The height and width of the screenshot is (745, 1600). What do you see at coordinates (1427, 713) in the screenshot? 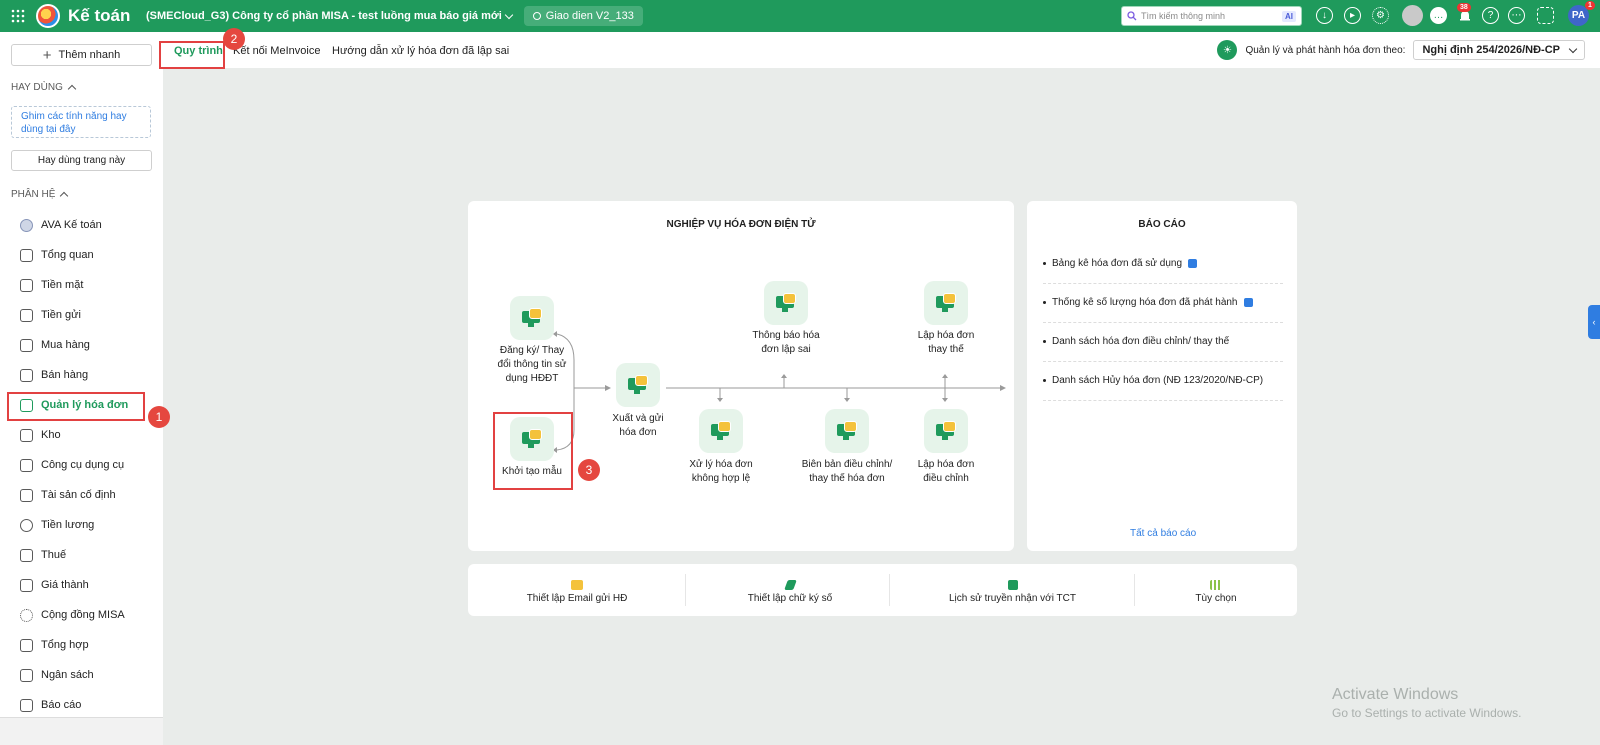
I see `windows-watermark-subtitle: Go to Settings to activate Windows.` at bounding box center [1427, 713].